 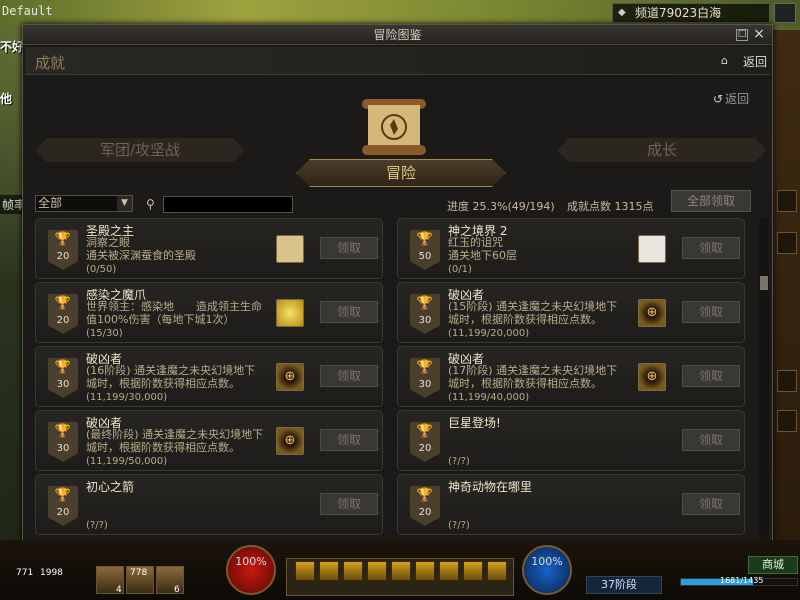 I want to click on portrait-a-label: 4, so click(x=119, y=590).